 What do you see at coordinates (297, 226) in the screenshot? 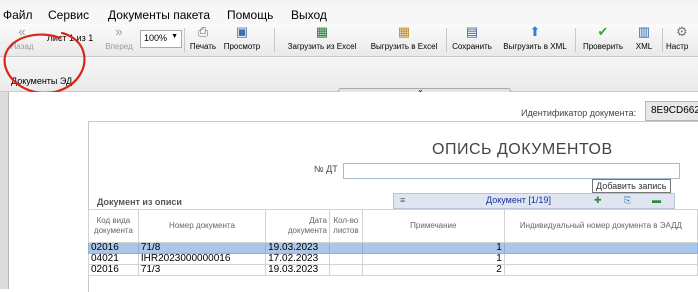
I see `column-header: Дата документа` at bounding box center [297, 226].